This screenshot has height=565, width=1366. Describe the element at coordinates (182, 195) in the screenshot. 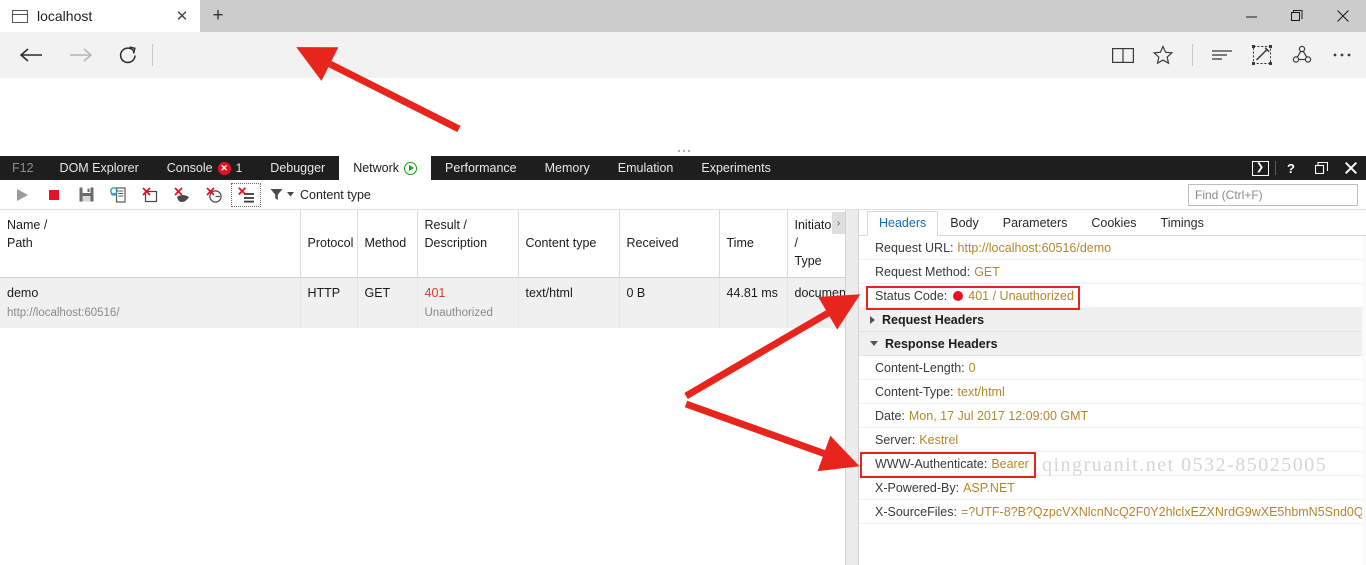

I see `clear-cache-icon` at that location.